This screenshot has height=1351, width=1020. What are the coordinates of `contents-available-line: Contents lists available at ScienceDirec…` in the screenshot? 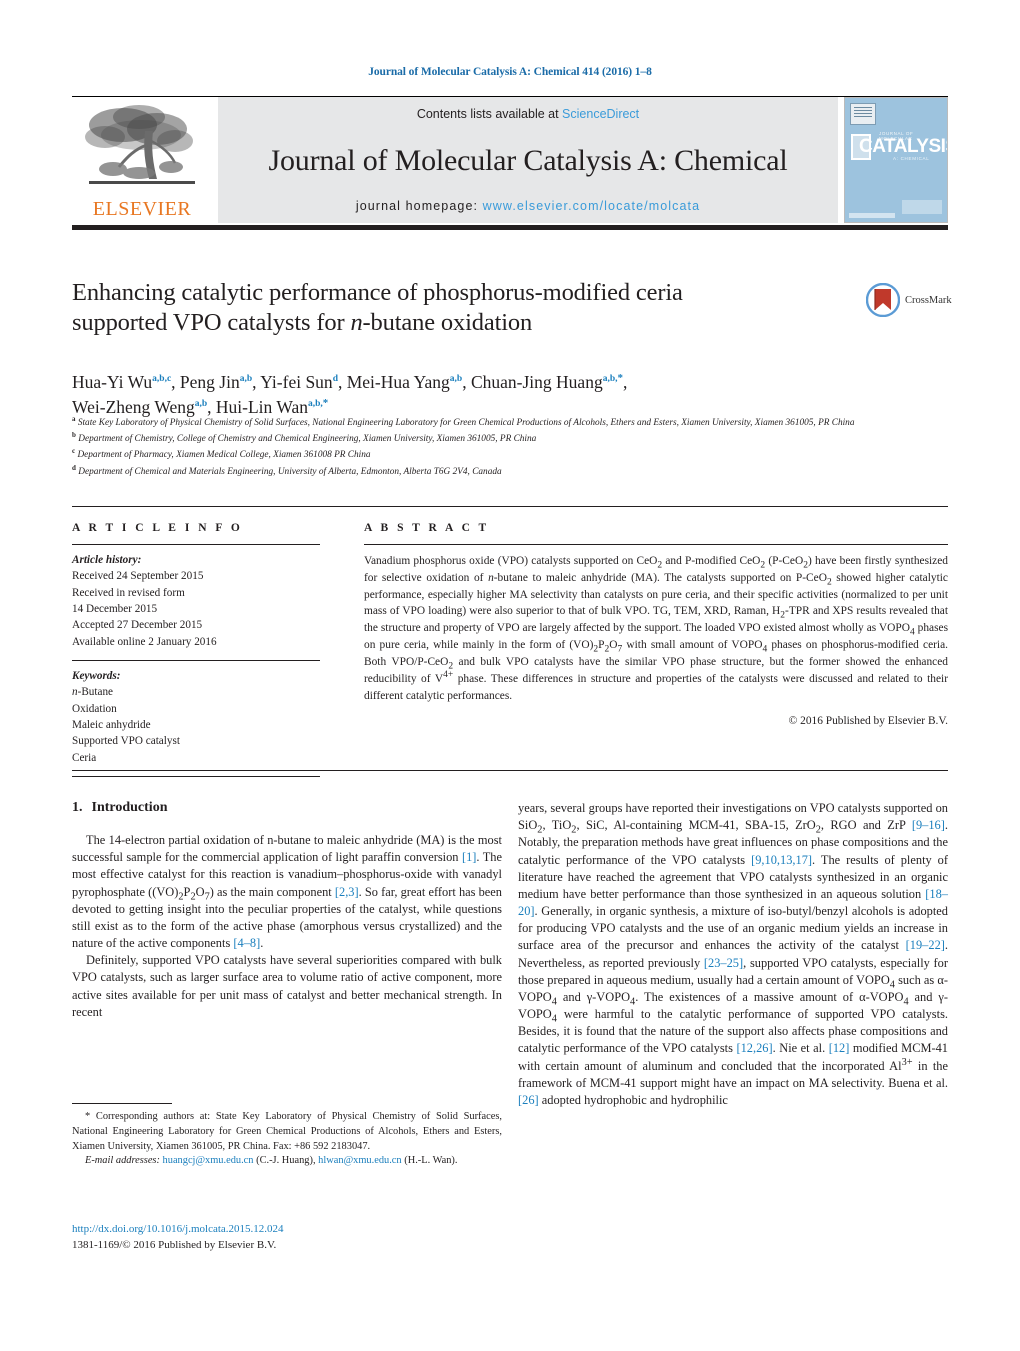 It's located at (528, 114).